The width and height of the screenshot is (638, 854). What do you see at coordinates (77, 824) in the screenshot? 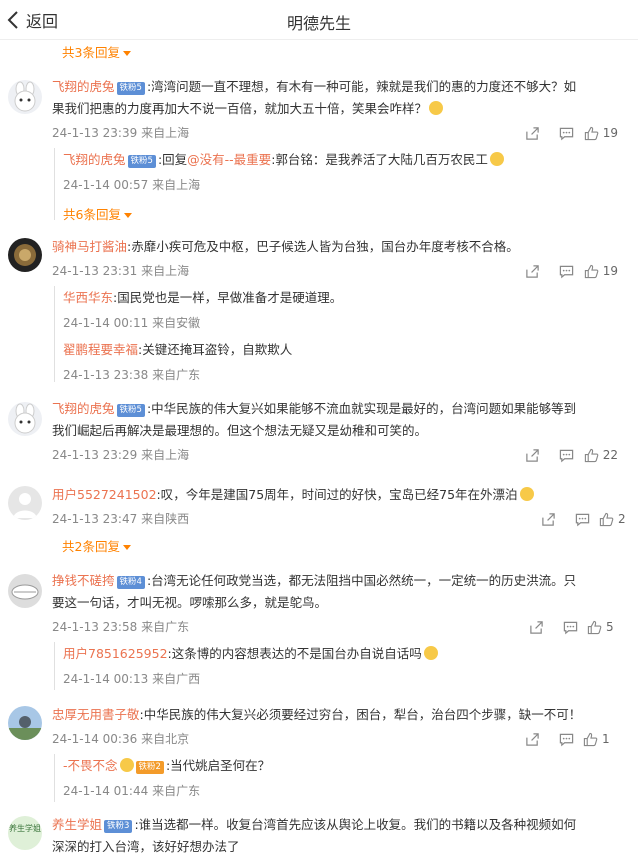
I see `username: 养生学姐` at bounding box center [77, 824].